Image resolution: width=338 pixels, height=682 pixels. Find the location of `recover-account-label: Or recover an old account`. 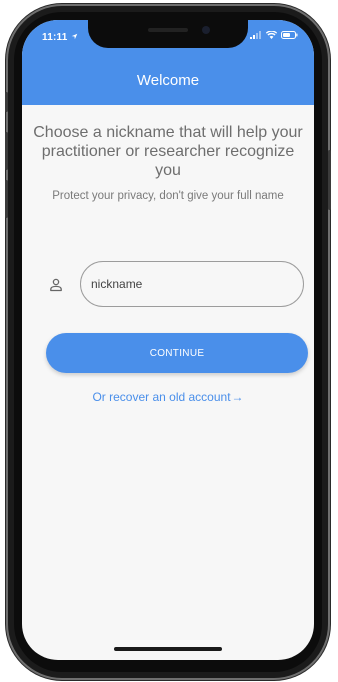

recover-account-label: Or recover an old account is located at coordinates (161, 397).